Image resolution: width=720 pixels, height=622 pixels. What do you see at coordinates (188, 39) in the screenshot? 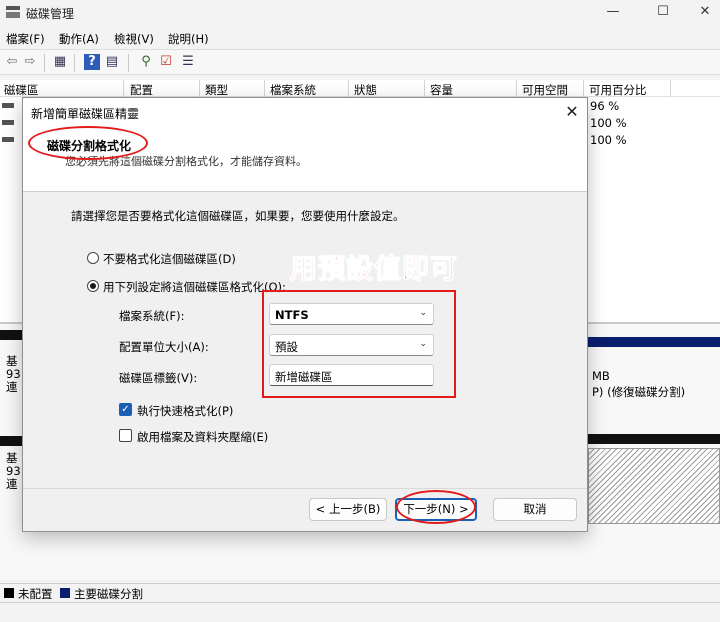
I see `menu-help: 說明(H)` at bounding box center [188, 39].